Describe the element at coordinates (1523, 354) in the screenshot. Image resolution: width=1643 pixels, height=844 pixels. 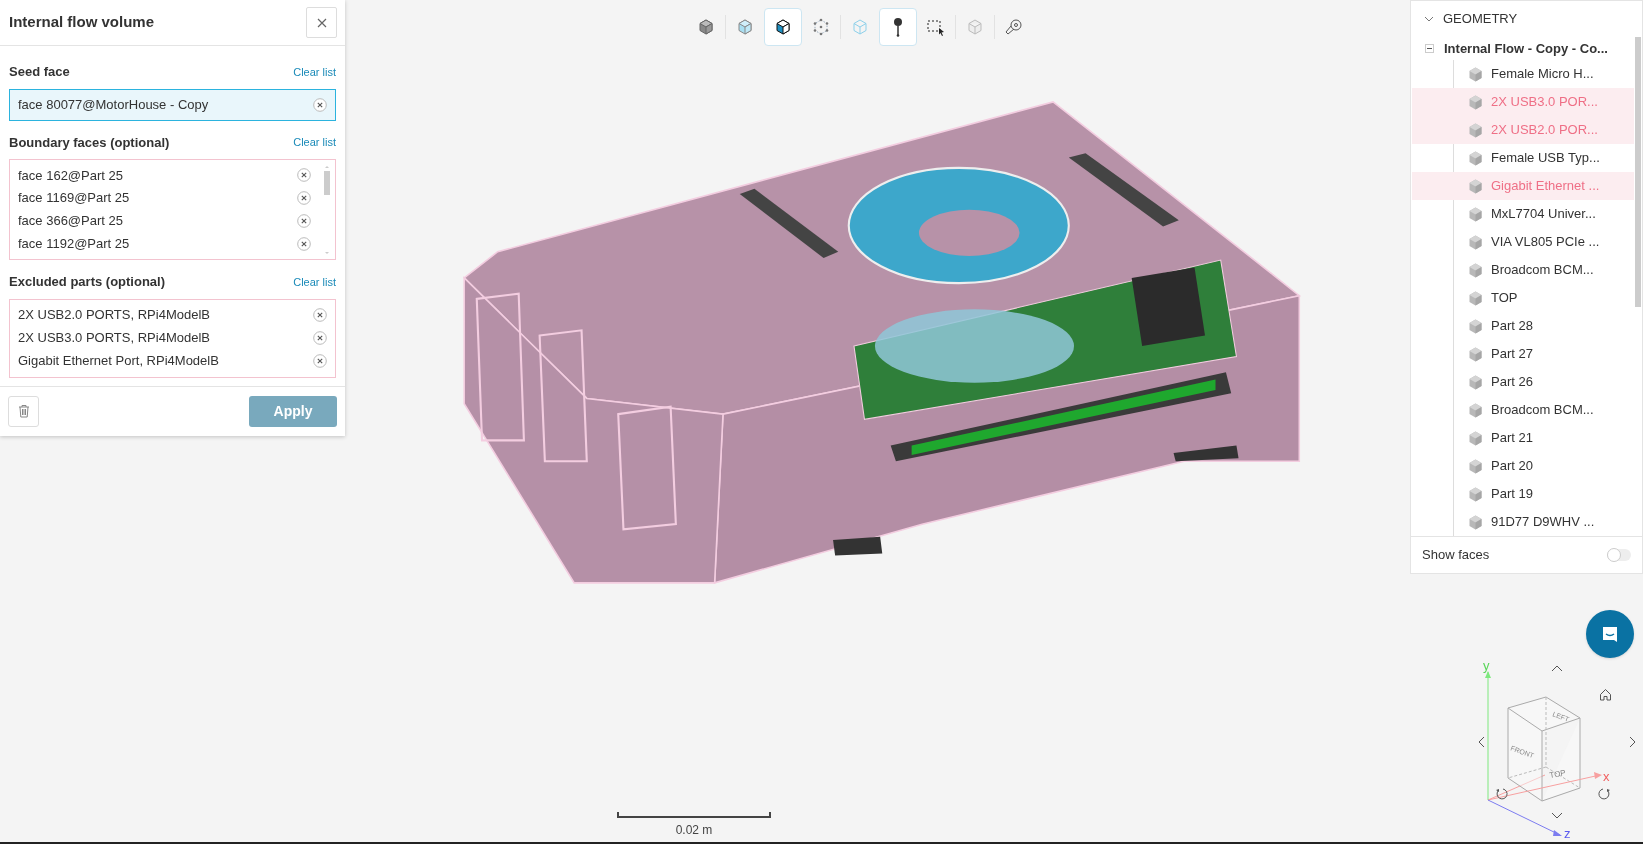
I see `tree-item: Part 27` at that location.